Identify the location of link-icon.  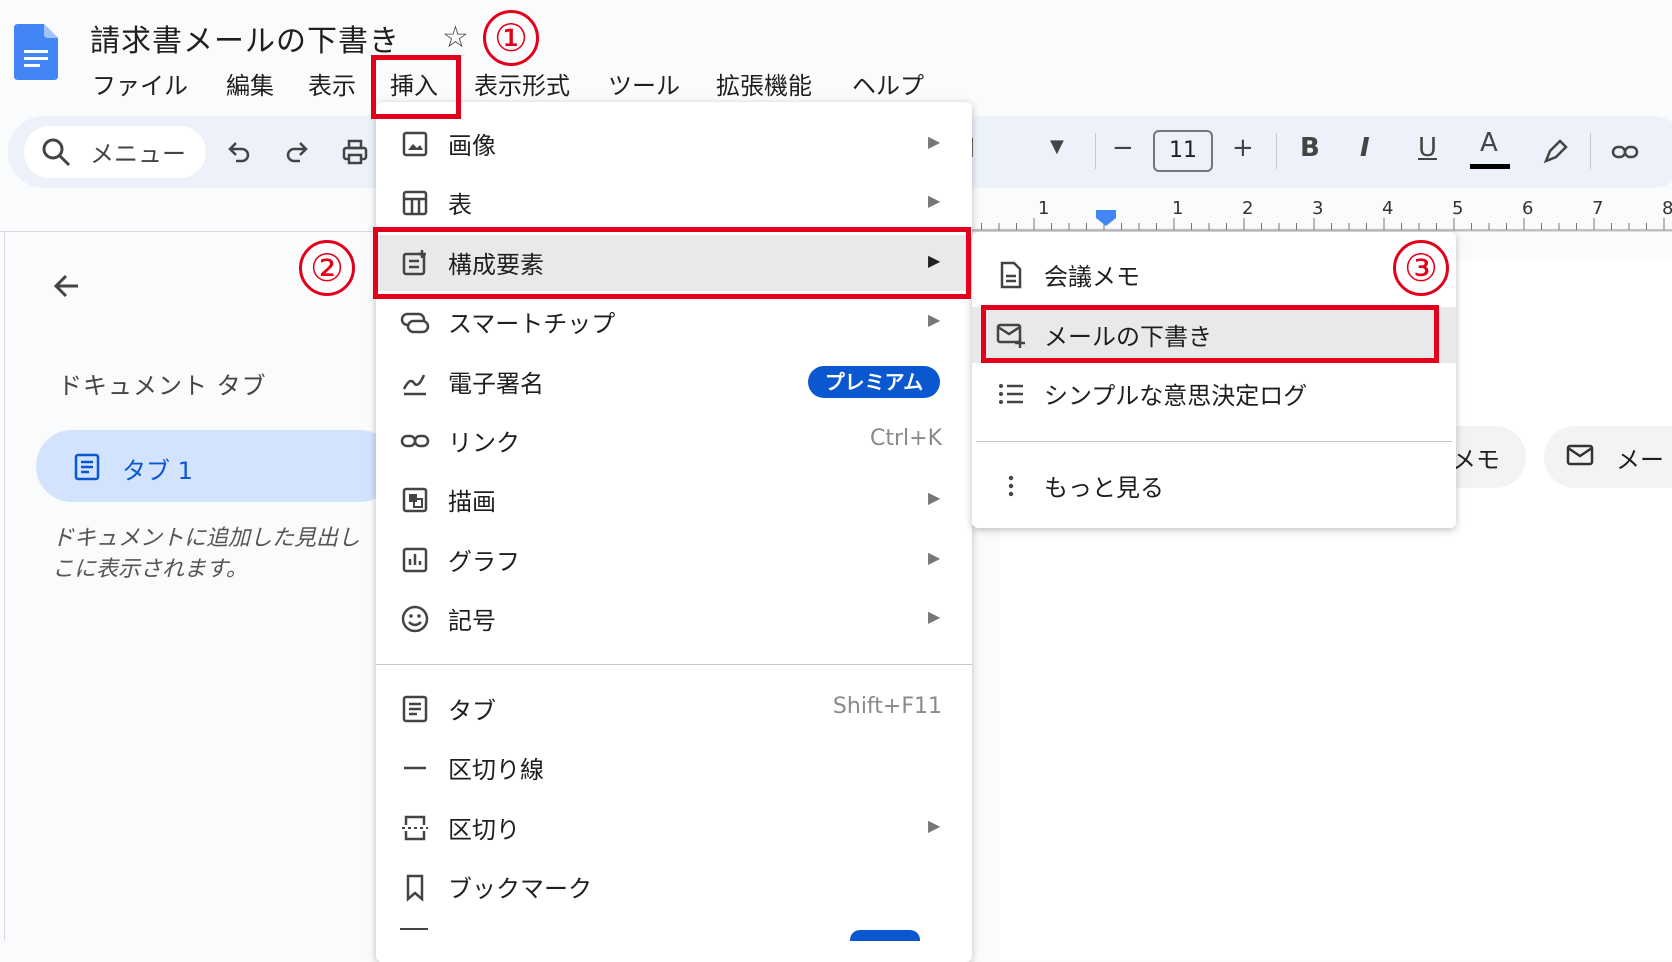
(1625, 152).